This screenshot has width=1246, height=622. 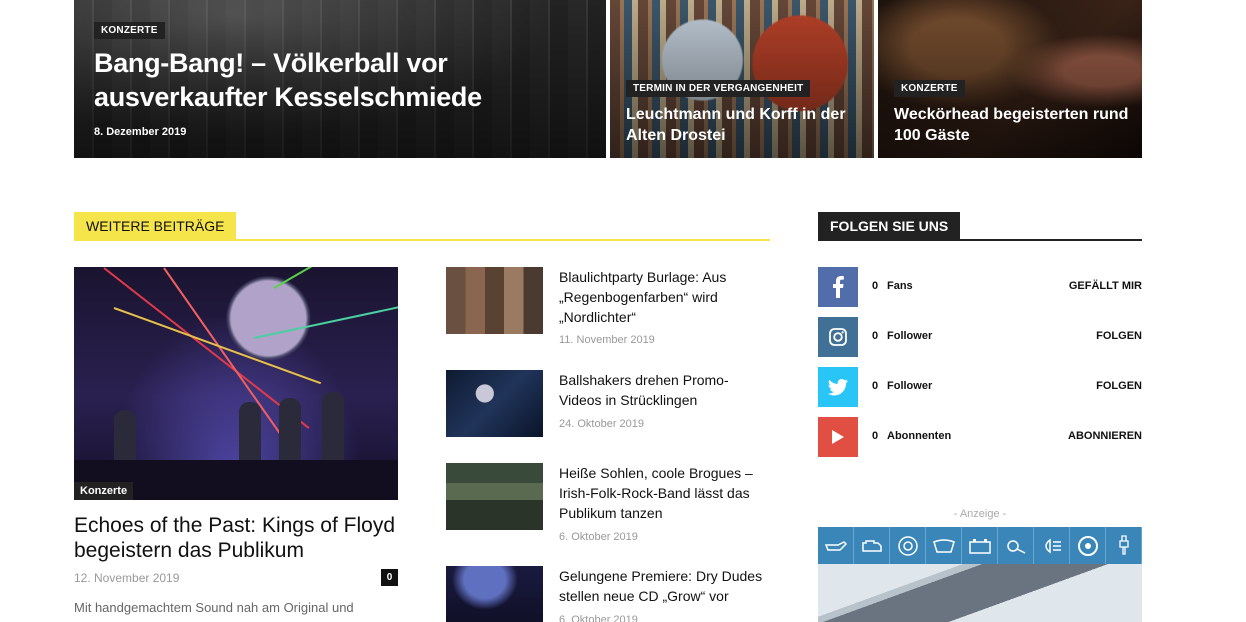 What do you see at coordinates (900, 286) in the screenshot?
I see `social-unit: Fans` at bounding box center [900, 286].